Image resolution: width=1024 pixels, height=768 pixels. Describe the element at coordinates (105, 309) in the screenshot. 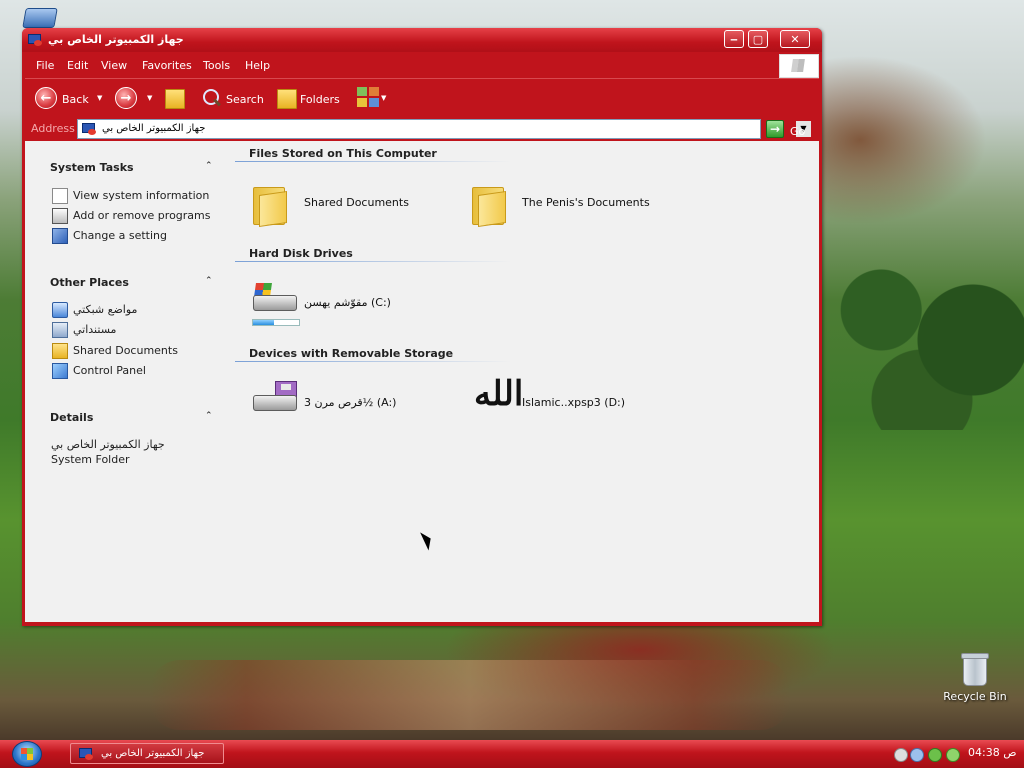

I see `link-network-places: مواضع شبكتي` at that location.